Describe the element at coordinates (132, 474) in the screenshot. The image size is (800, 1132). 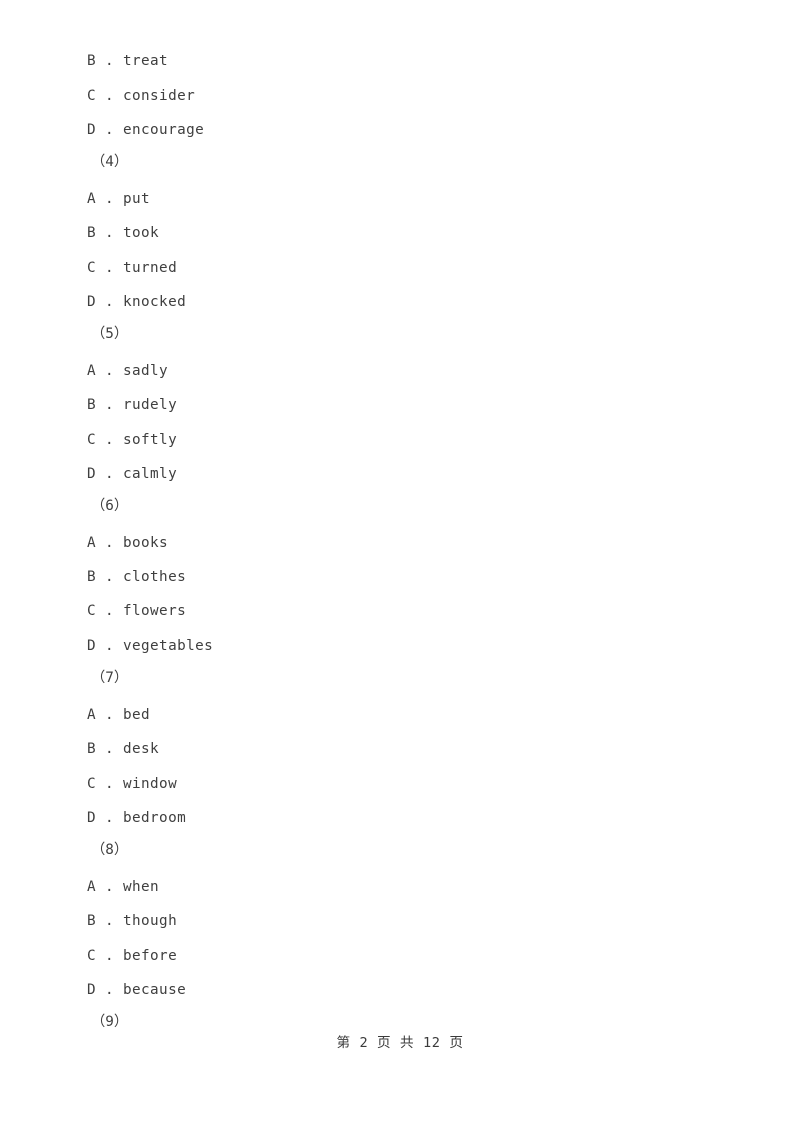
I see `answer-option-text: D . calmly` at that location.